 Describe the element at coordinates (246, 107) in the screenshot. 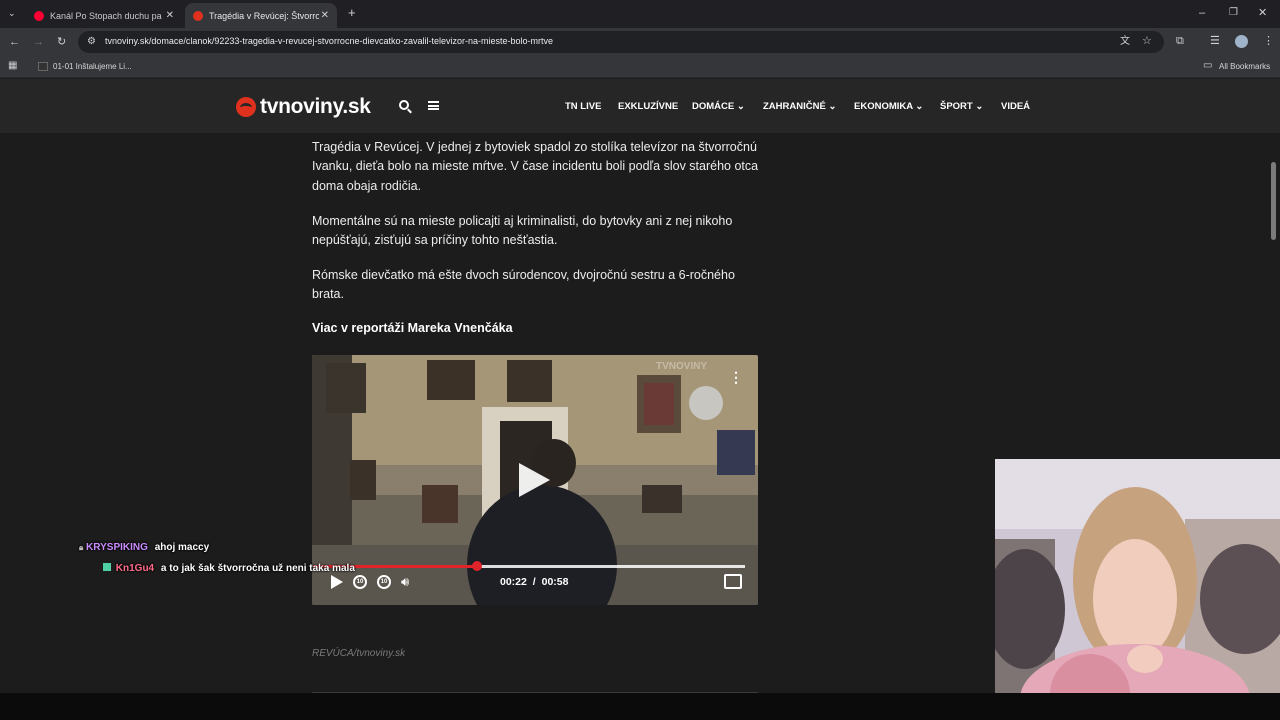

I see `logo-mark-icon` at that location.